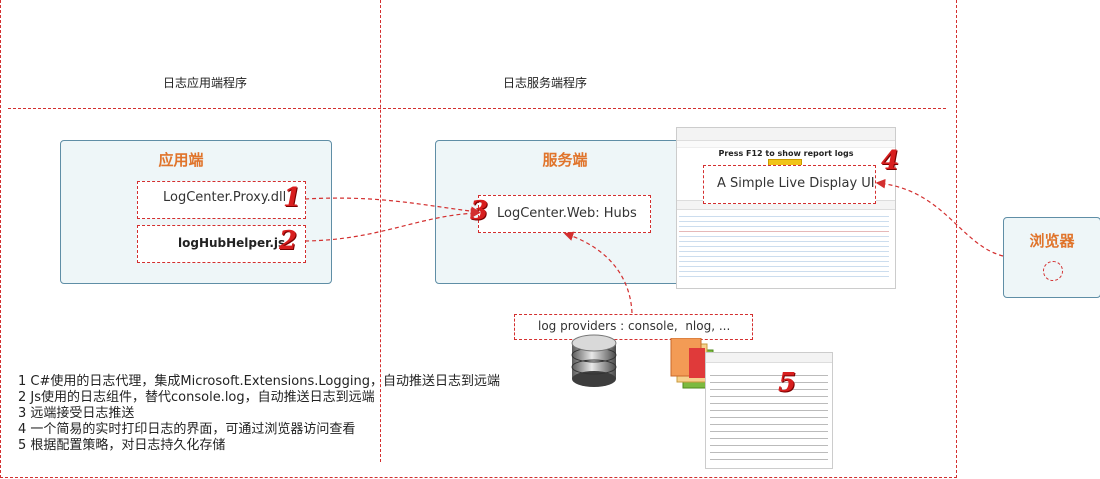 The width and height of the screenshot is (1100, 479). Describe the element at coordinates (392, 225) in the screenshot. I see `arrow-helper-to-hubs` at that location.